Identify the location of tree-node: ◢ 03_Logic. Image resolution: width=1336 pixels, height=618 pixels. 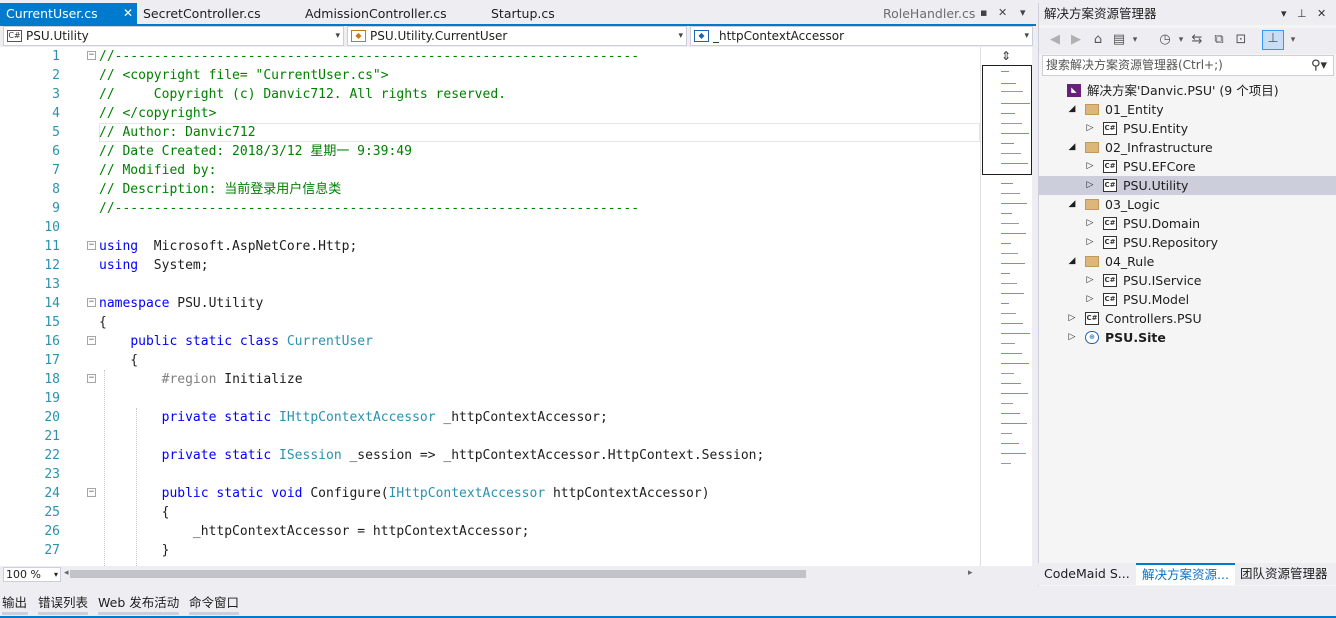
(1187, 204).